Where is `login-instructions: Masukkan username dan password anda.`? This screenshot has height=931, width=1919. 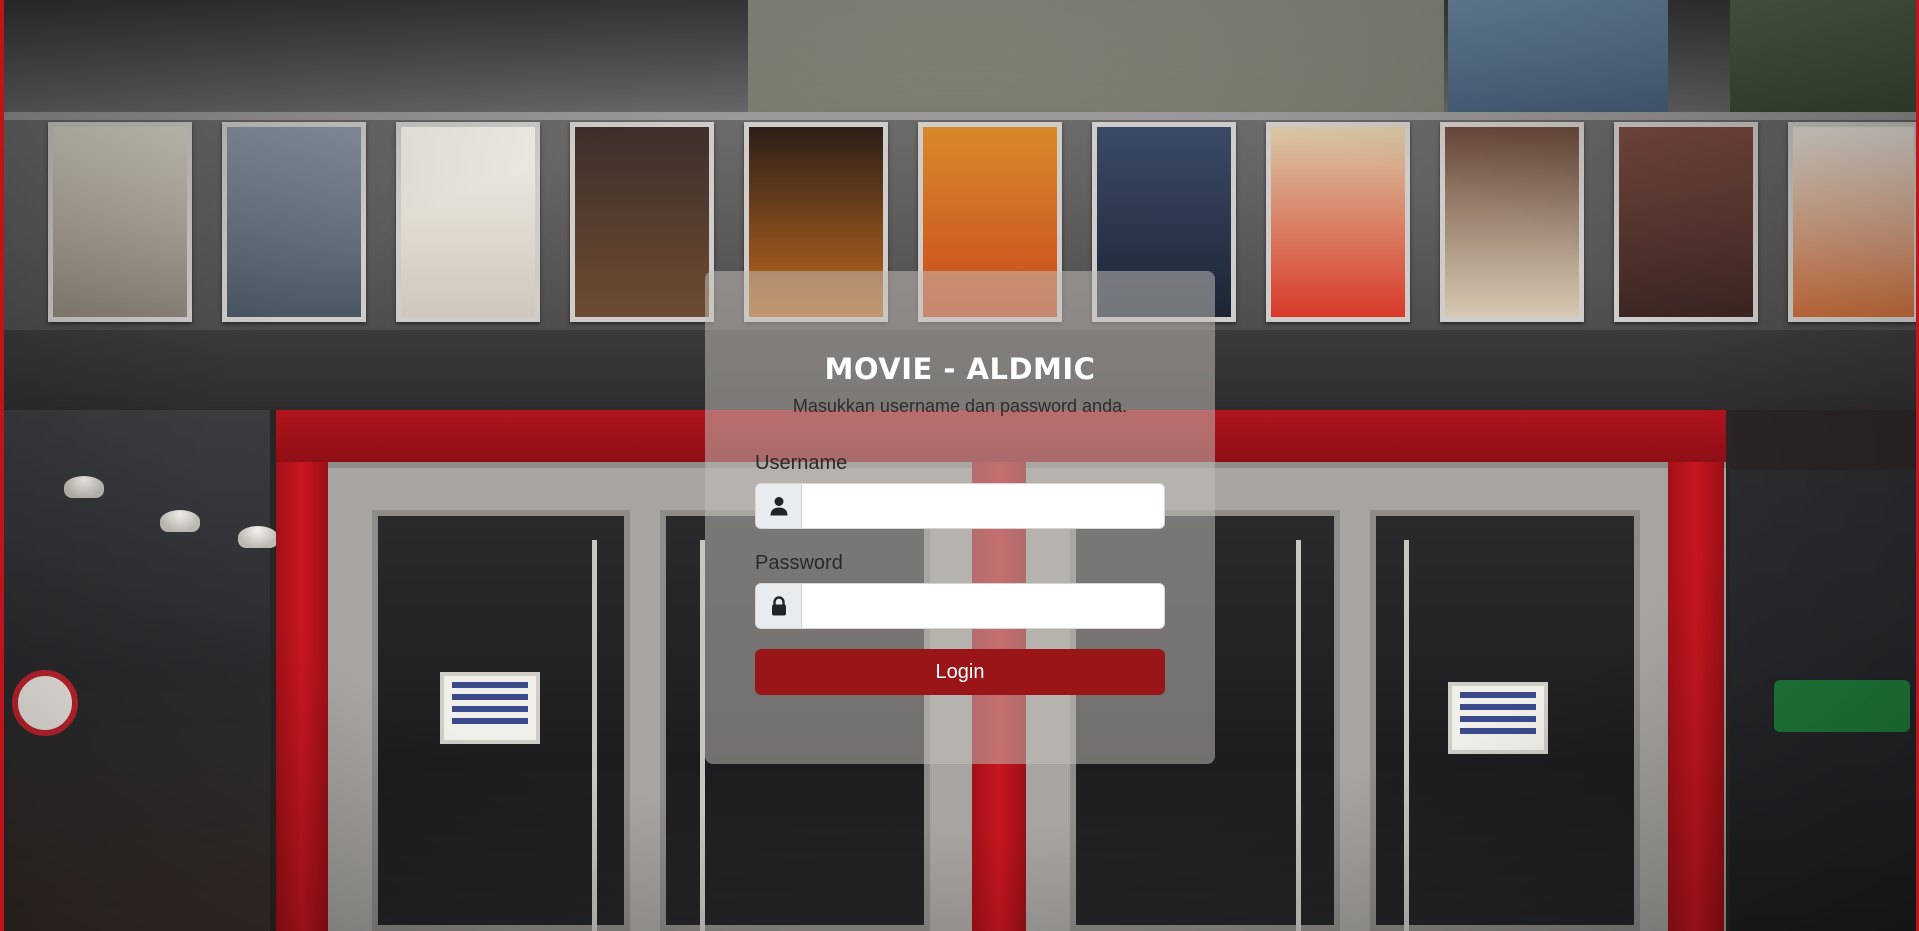
login-instructions: Masukkan username dan password anda. is located at coordinates (960, 406).